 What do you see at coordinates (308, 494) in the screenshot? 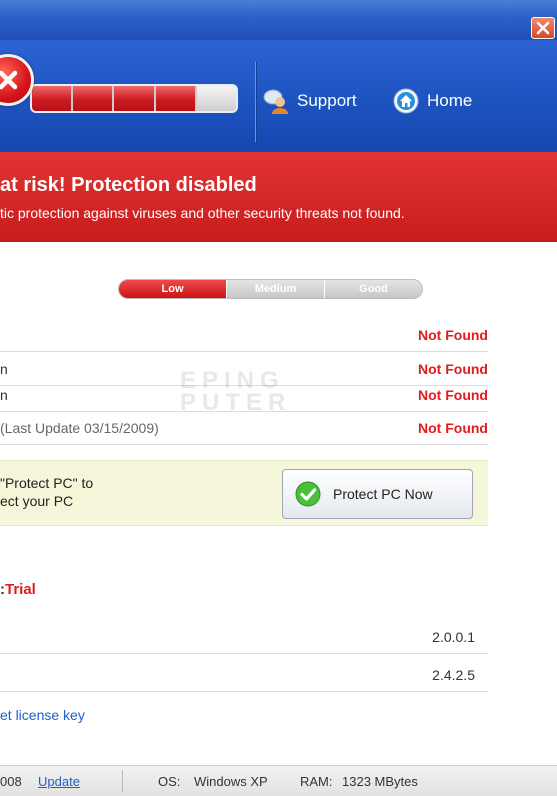
I see `check-icon` at bounding box center [308, 494].